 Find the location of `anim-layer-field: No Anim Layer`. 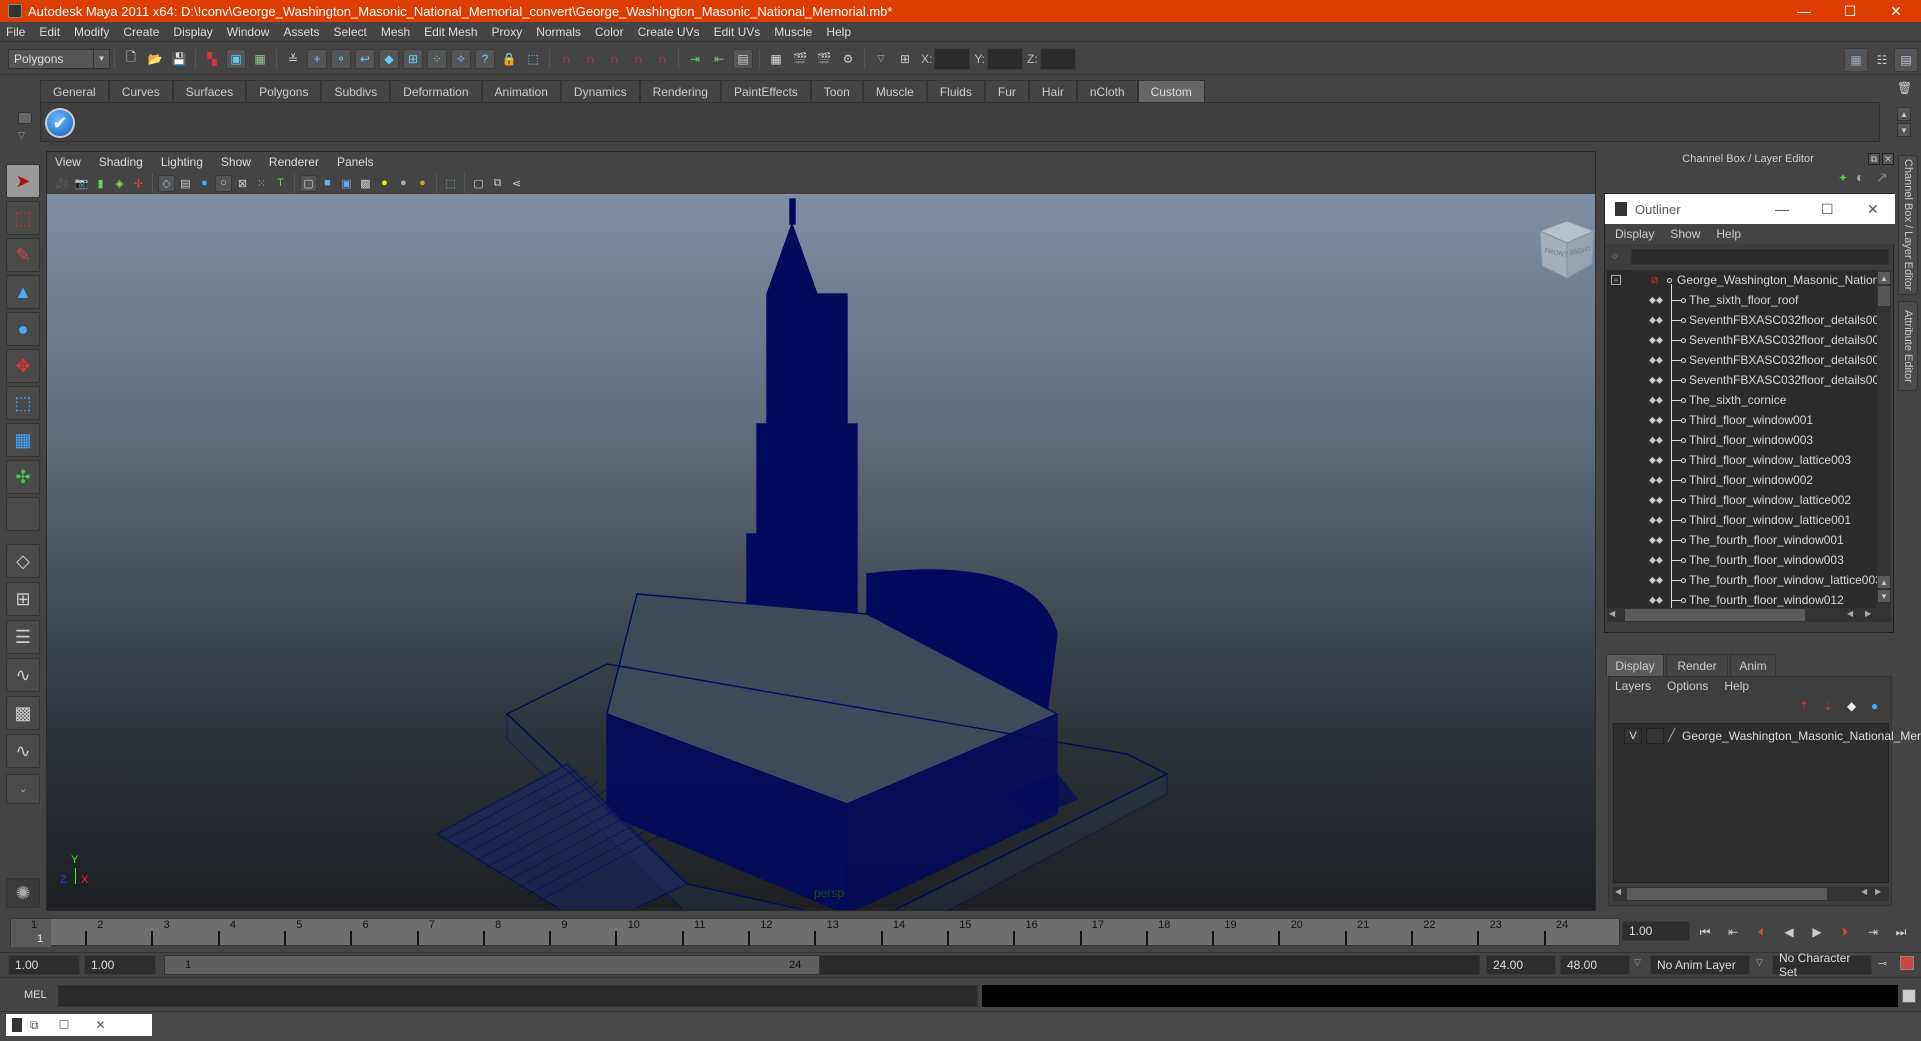

anim-layer-field: No Anim Layer is located at coordinates (1700, 965).